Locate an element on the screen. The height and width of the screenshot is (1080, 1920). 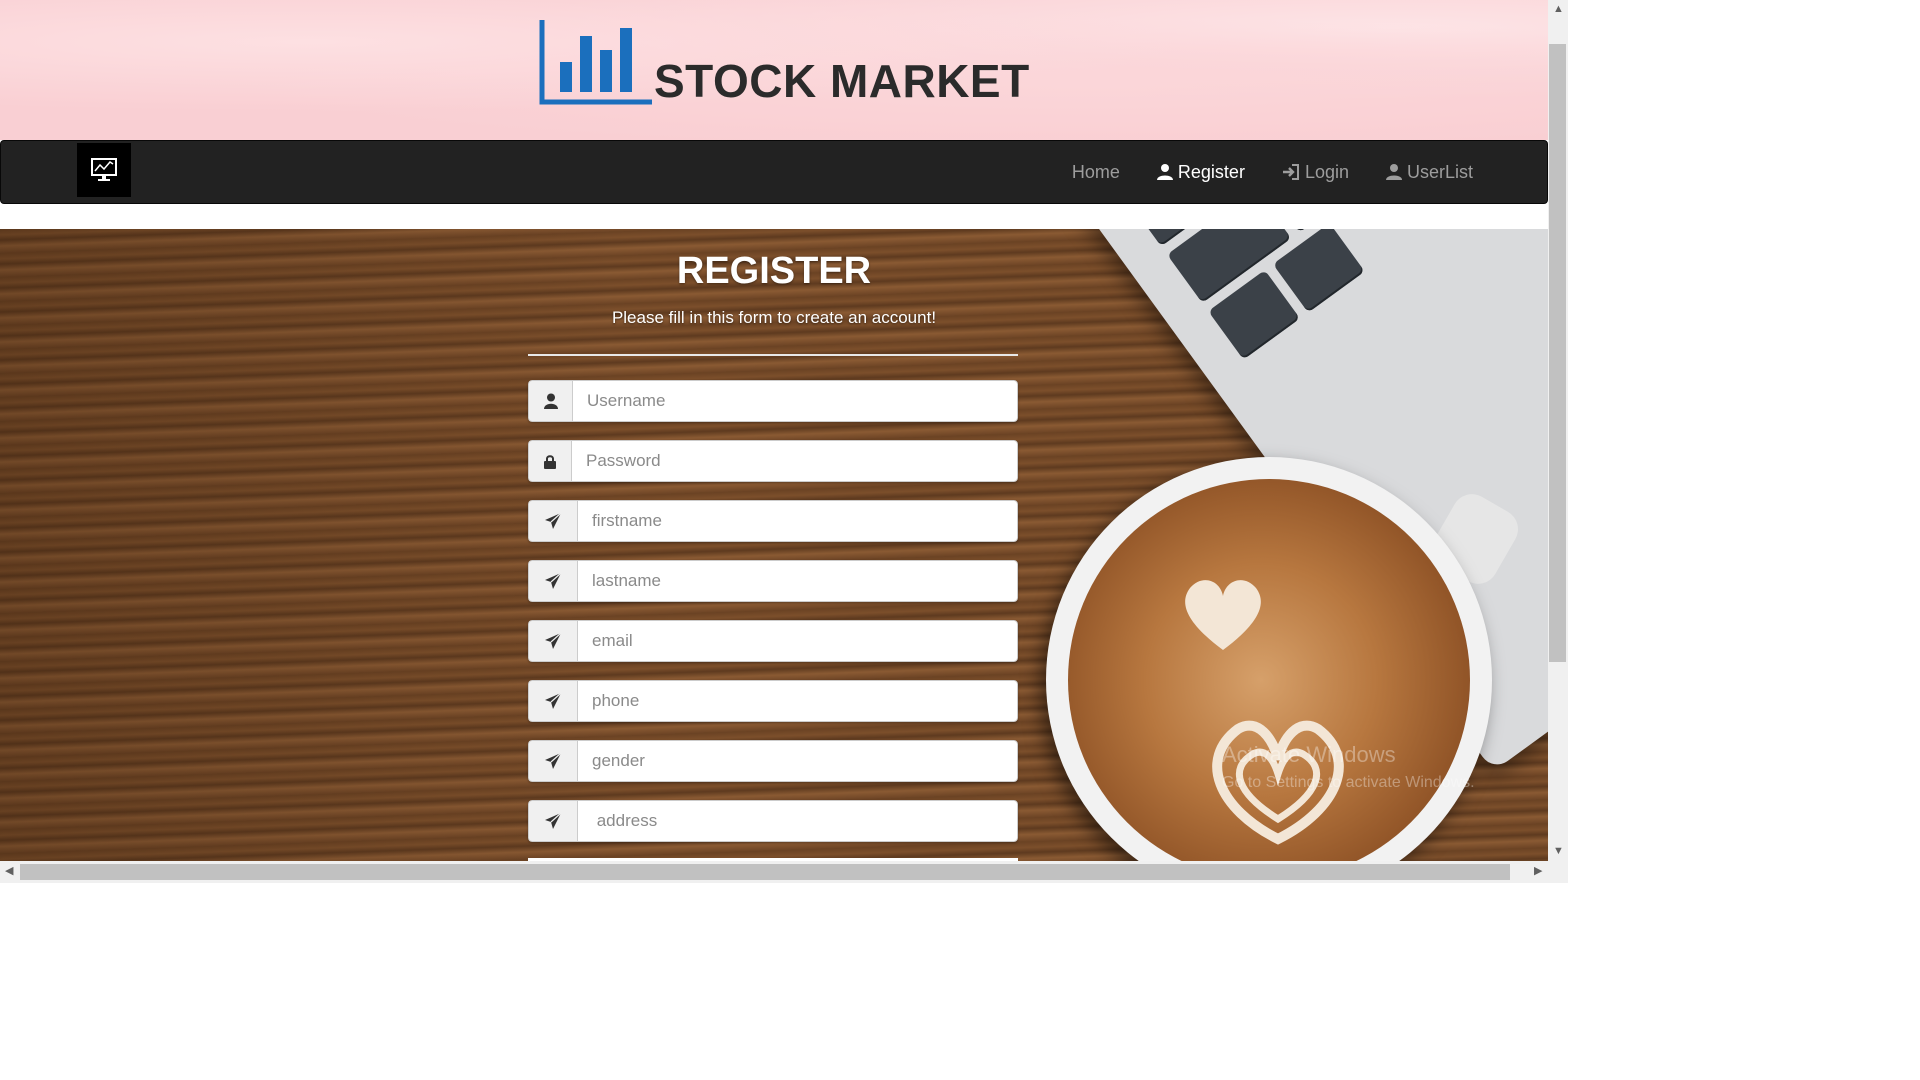
latte-heart is located at coordinates (1223, 615).